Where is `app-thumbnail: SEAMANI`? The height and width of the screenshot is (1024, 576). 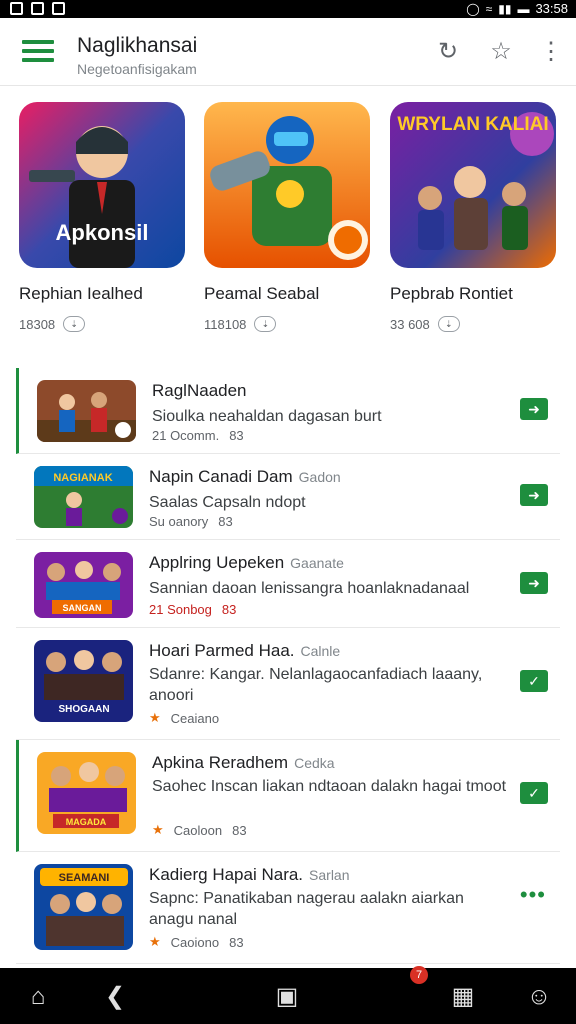
app-thumbnail: SEAMANI is located at coordinates (83, 907).